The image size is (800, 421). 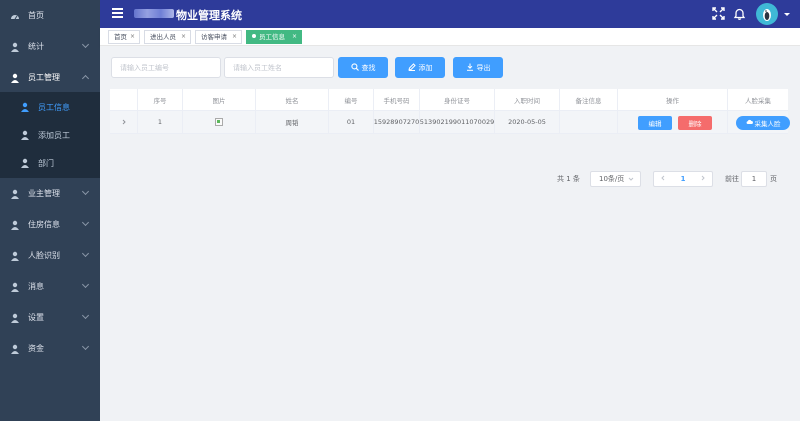 I want to click on capture-face-button: 采集人脸, so click(x=763, y=123).